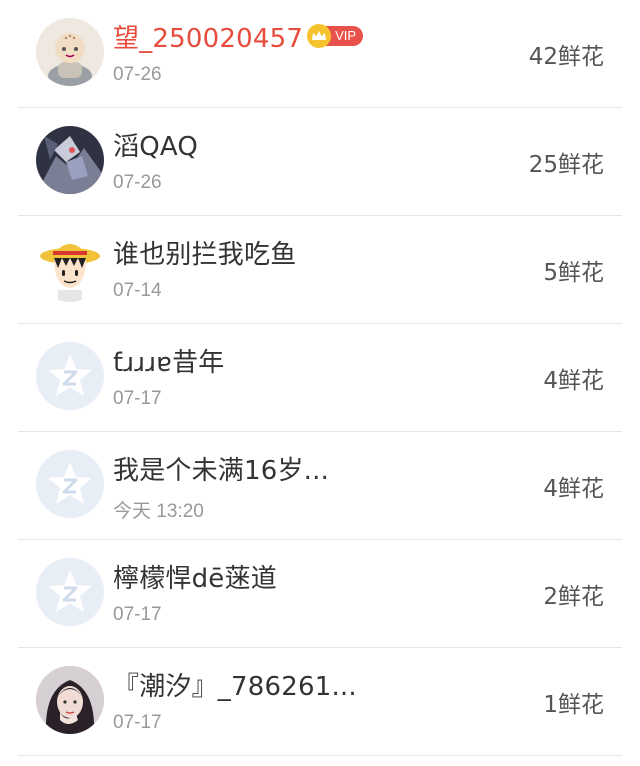 The height and width of the screenshot is (766, 640). Describe the element at coordinates (70, 700) in the screenshot. I see `girl-photo-avatar` at that location.